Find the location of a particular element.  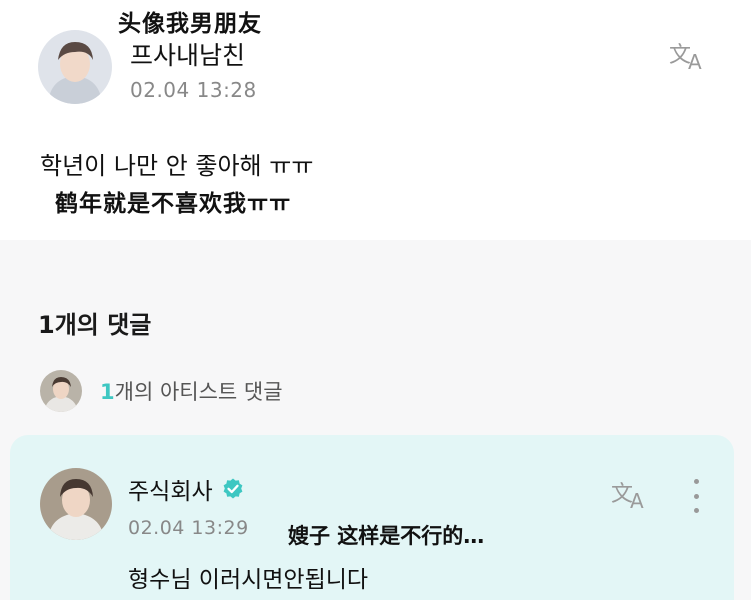

post-translate-button: 文 A is located at coordinates (689, 56).